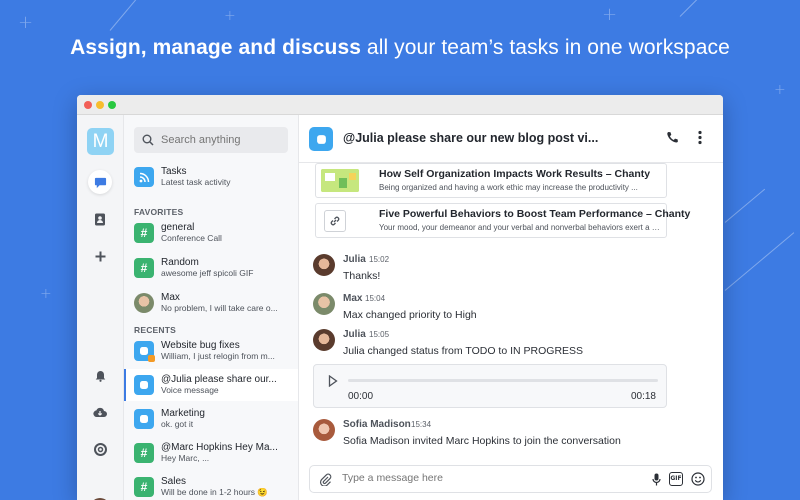  Describe the element at coordinates (148, 140) in the screenshot. I see `search-icon` at that location.